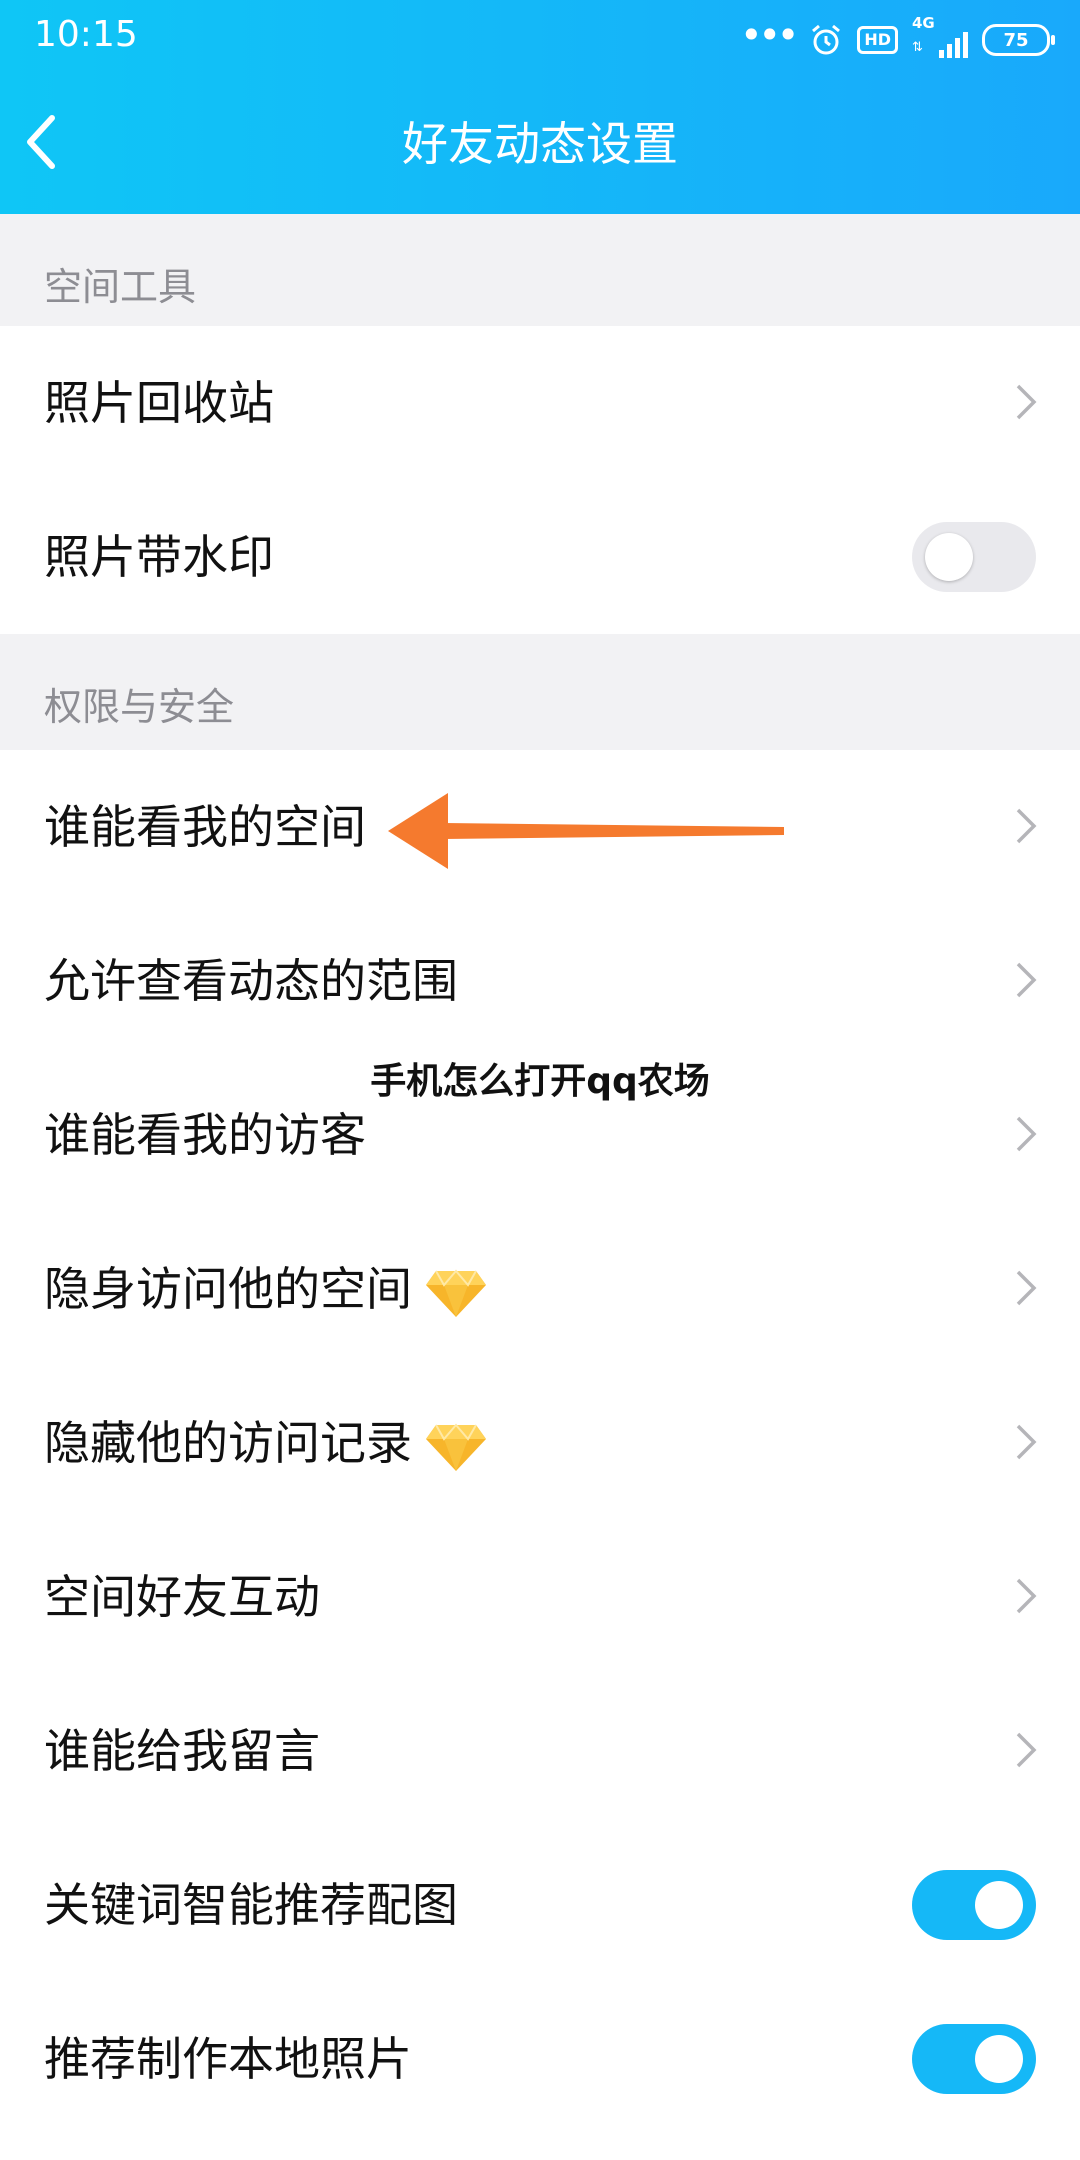 This screenshot has width=1080, height=2160. What do you see at coordinates (923, 23) in the screenshot?
I see `network-type: 4G` at bounding box center [923, 23].